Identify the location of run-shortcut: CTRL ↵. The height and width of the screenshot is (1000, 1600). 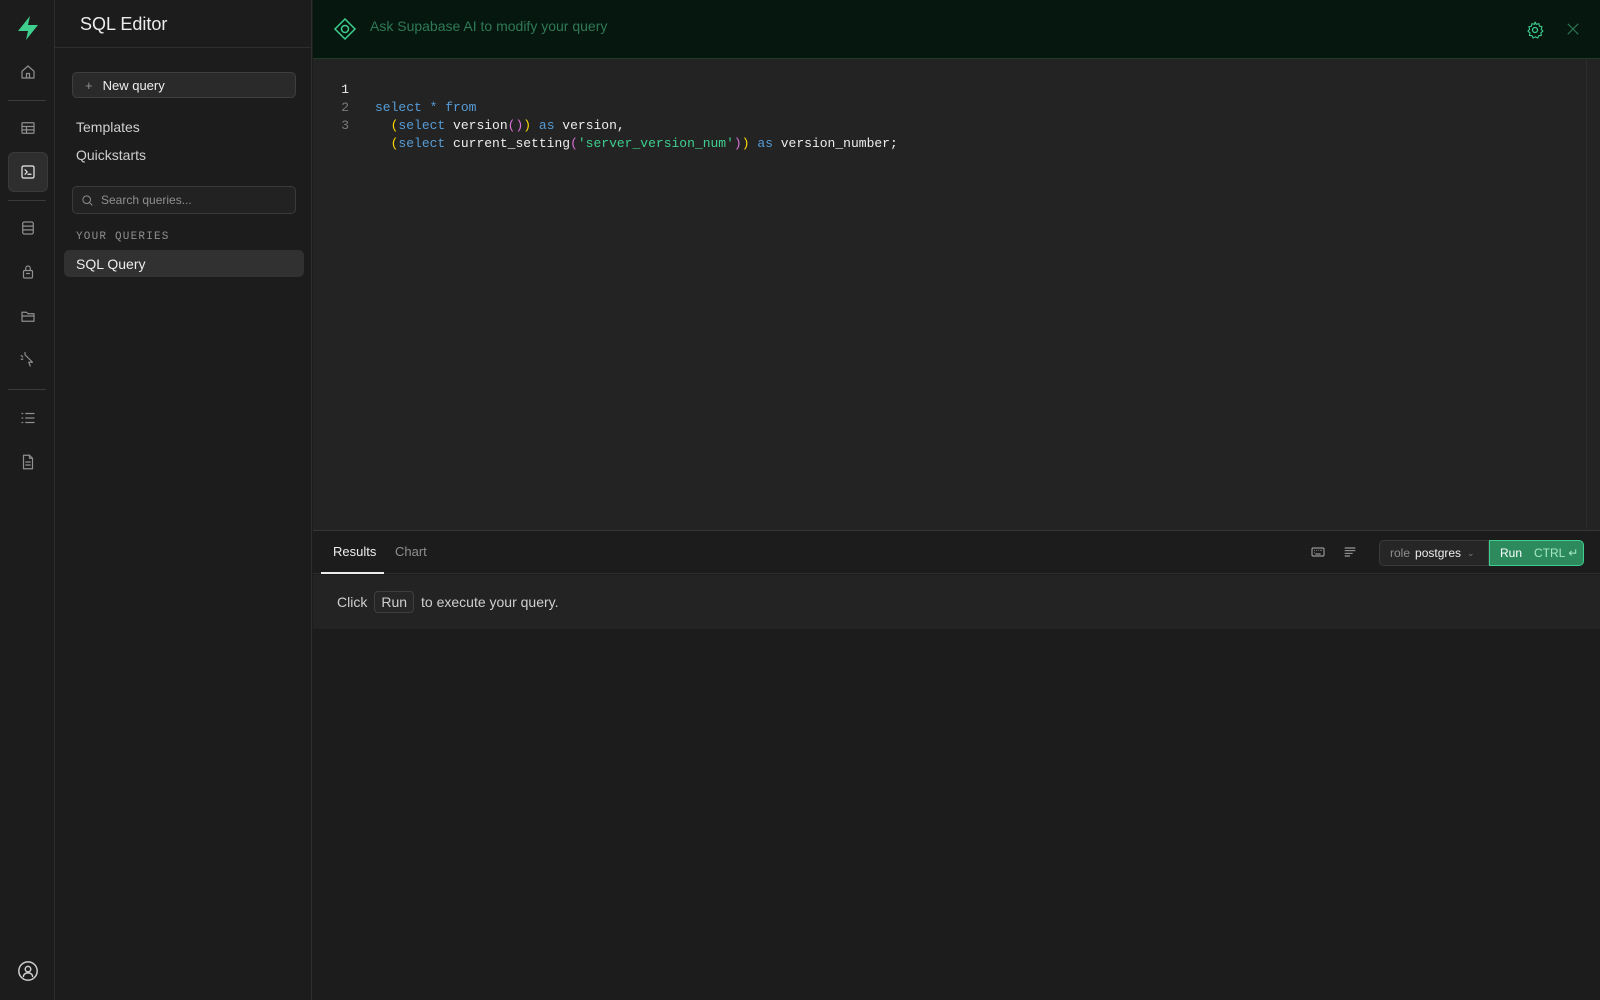
(1556, 553).